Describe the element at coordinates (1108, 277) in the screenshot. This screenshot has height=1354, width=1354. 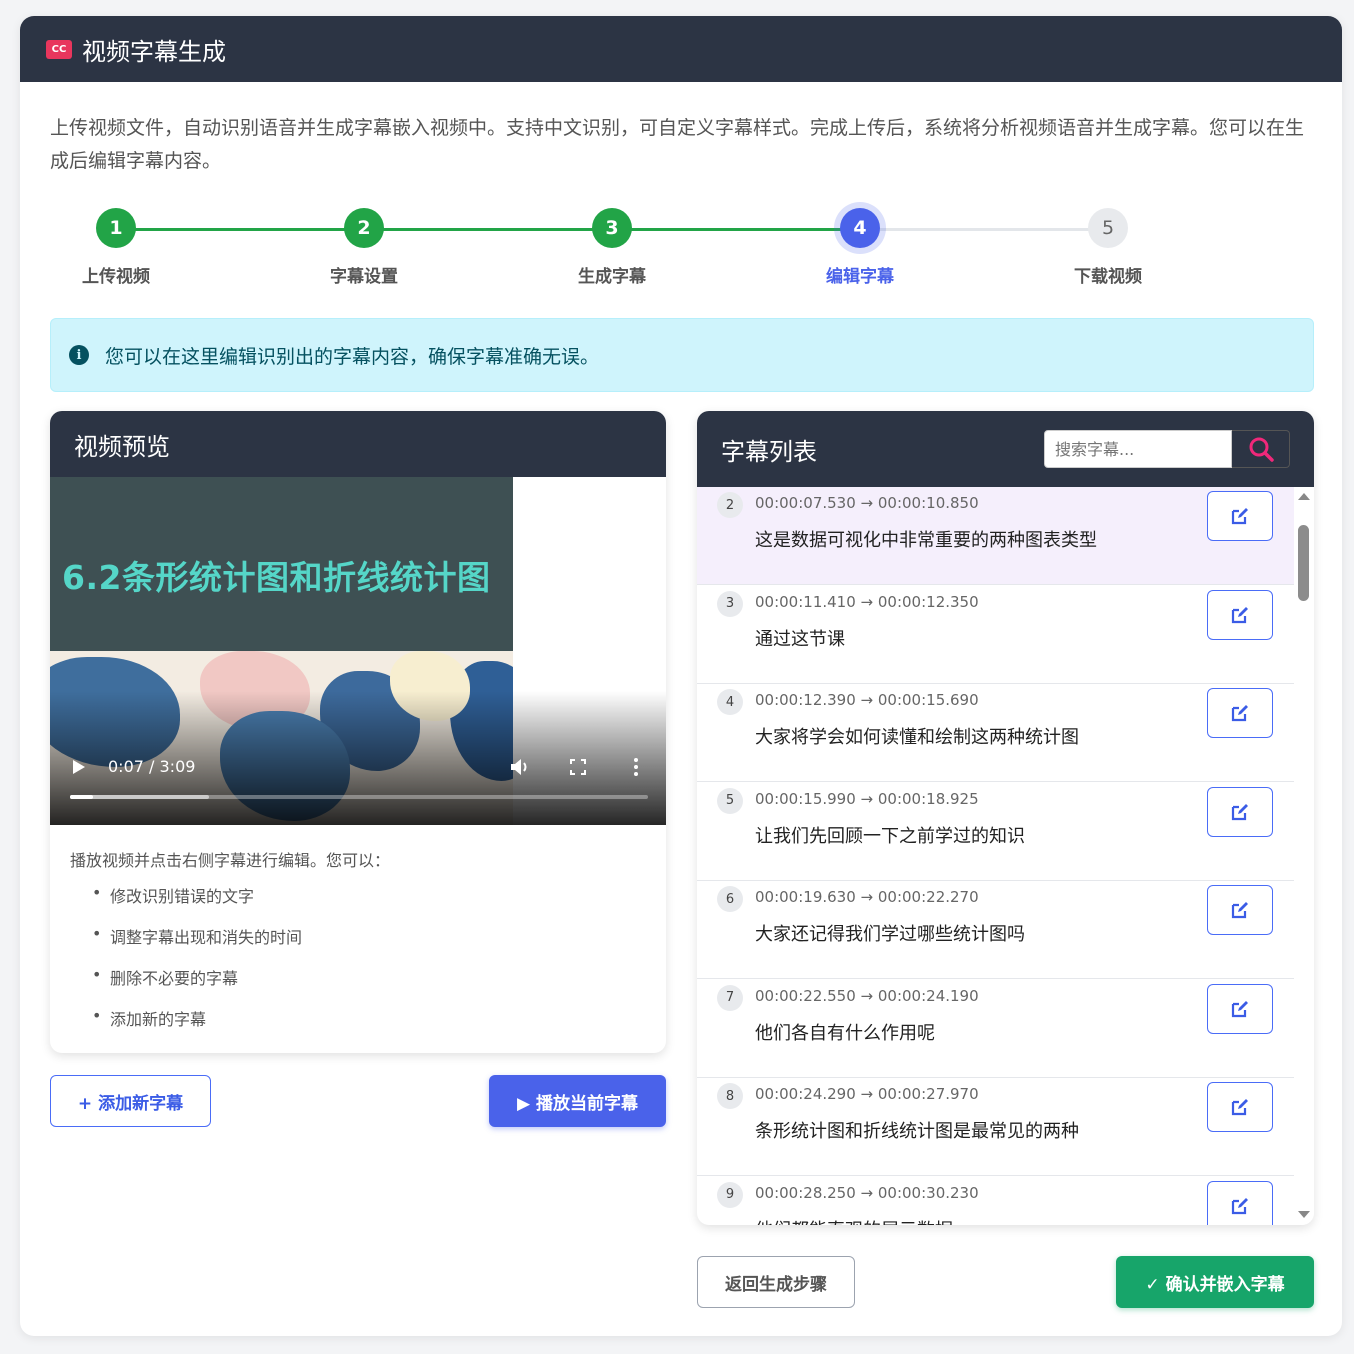
I see `step-5-label: 下载视频` at that location.